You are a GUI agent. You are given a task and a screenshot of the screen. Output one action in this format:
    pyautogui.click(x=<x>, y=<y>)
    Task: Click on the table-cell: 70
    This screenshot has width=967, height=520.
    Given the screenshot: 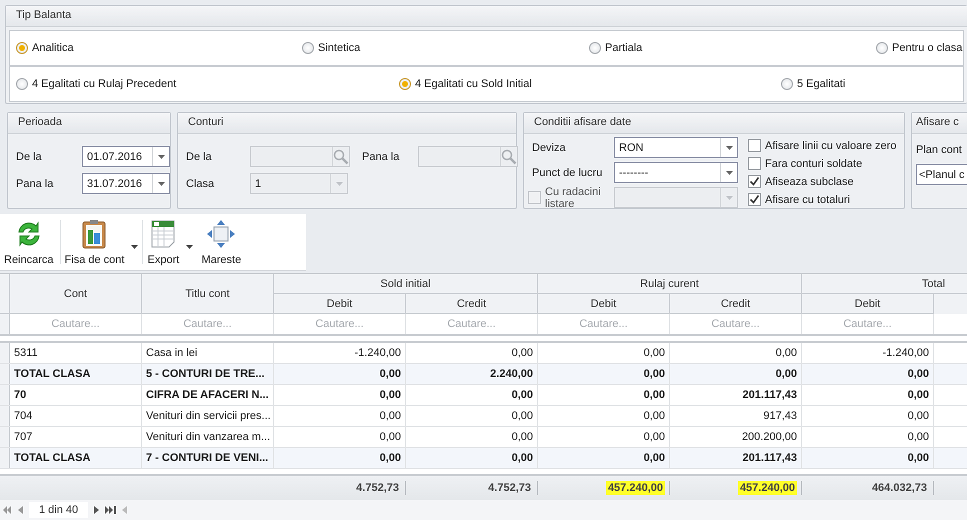 What is the action you would take?
    pyautogui.click(x=76, y=395)
    